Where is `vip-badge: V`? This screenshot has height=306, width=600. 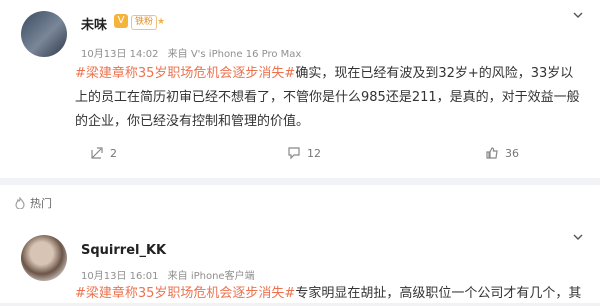 vip-badge: V is located at coordinates (121, 21).